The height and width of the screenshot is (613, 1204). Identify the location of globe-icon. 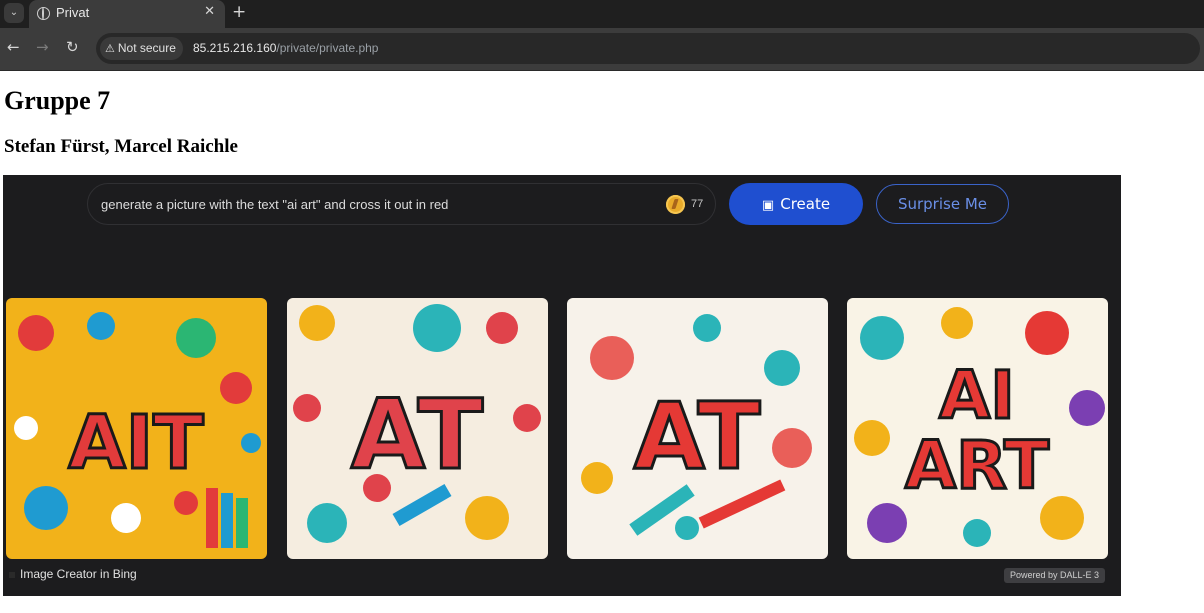
(43, 13).